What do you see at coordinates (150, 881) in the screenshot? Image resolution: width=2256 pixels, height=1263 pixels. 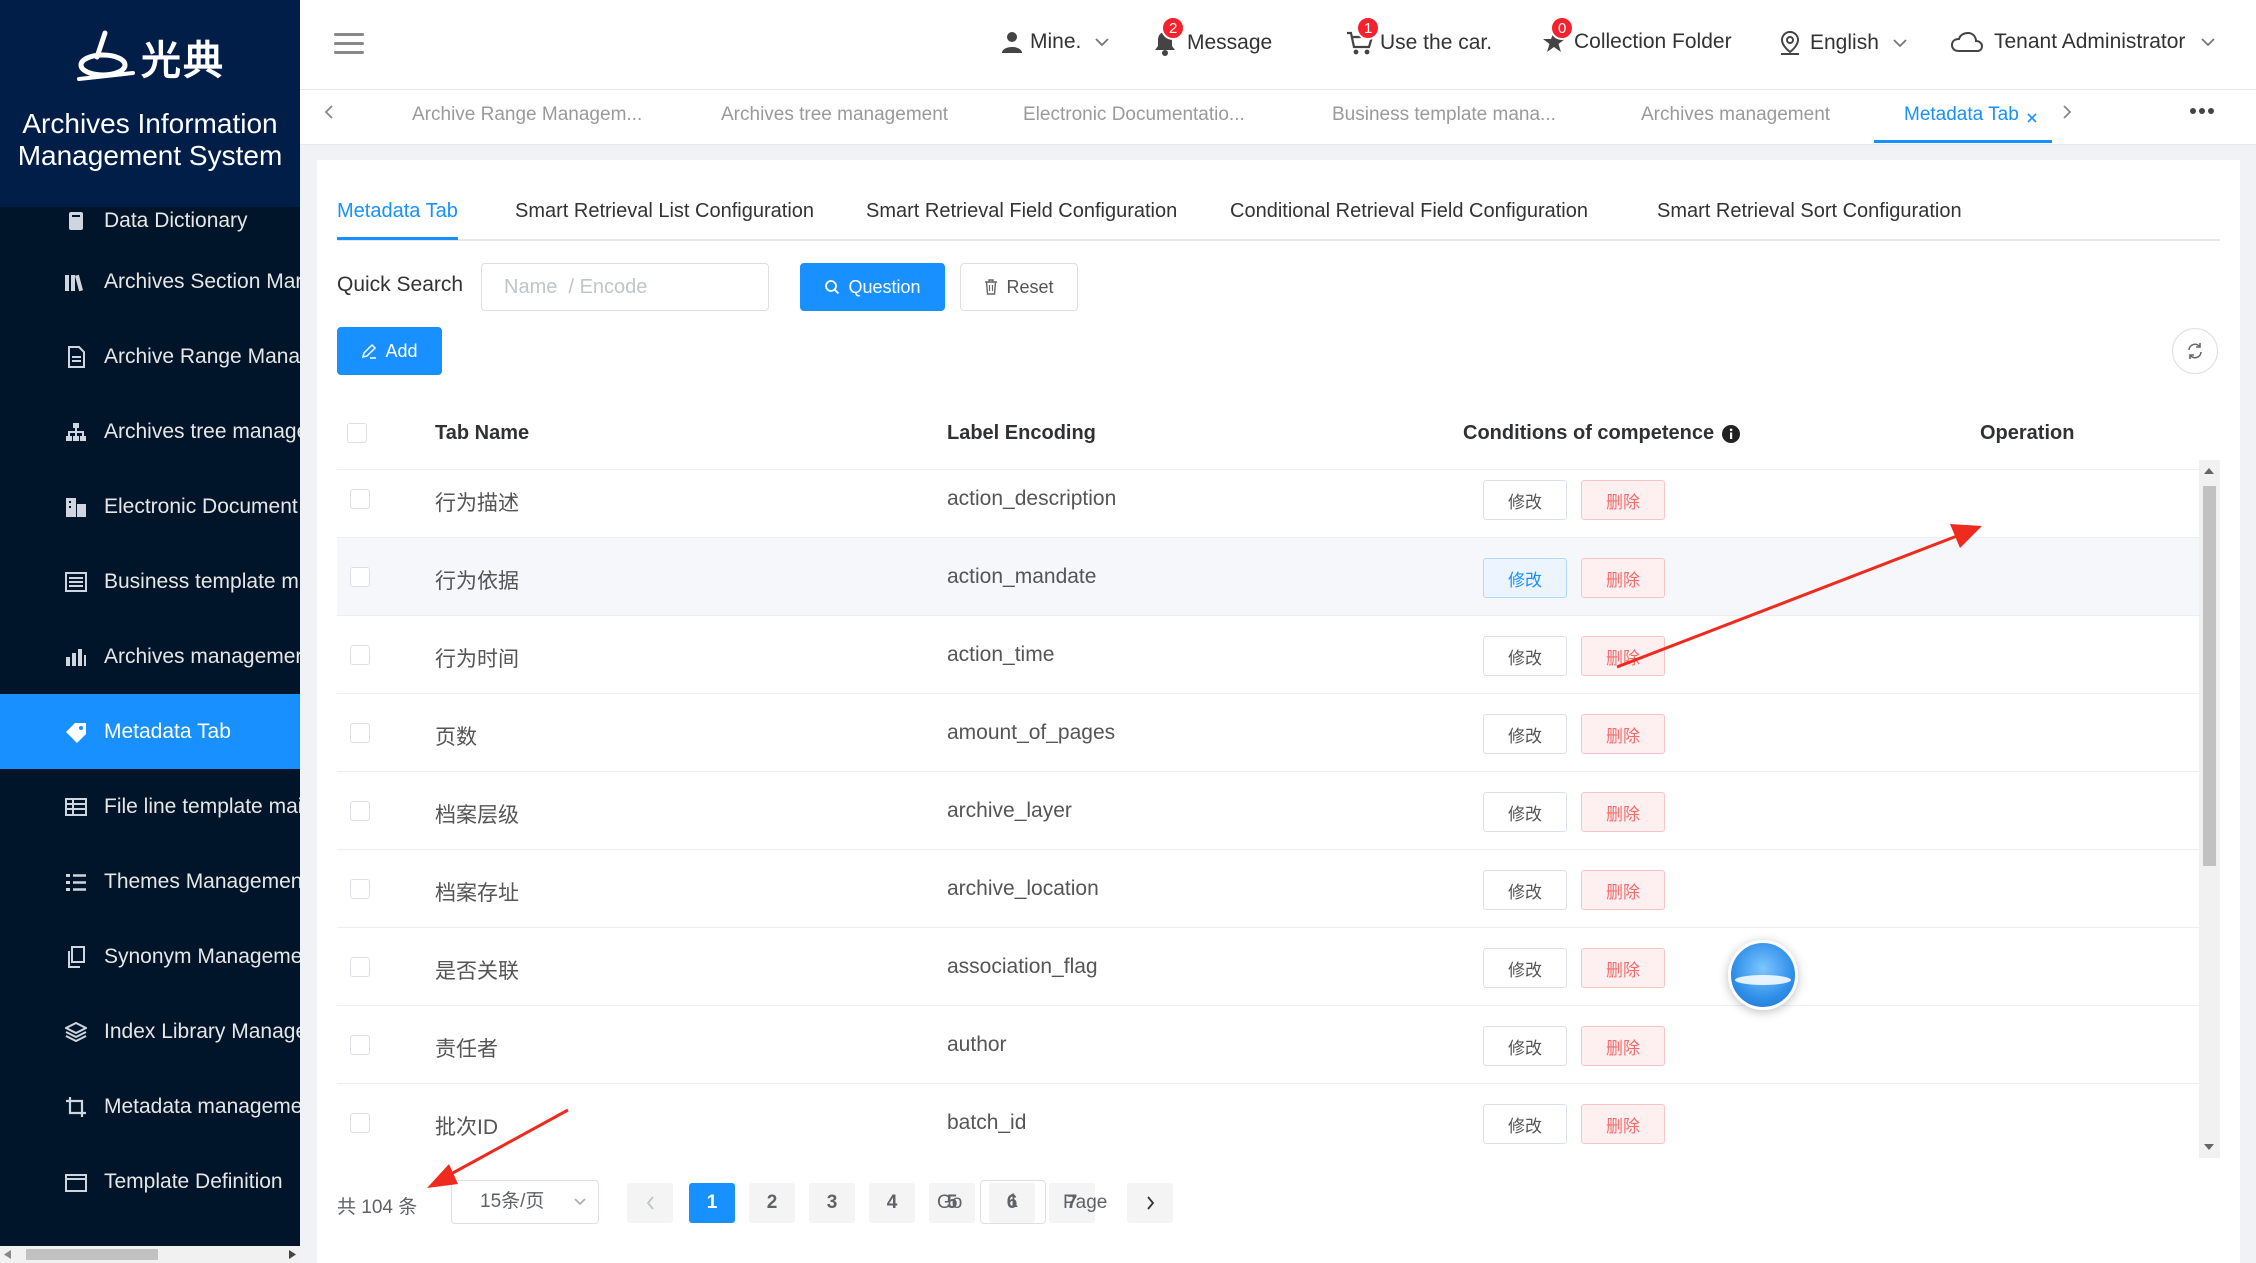 I see `sidebar-item-themes-managemen: Themes Managemen` at bounding box center [150, 881].